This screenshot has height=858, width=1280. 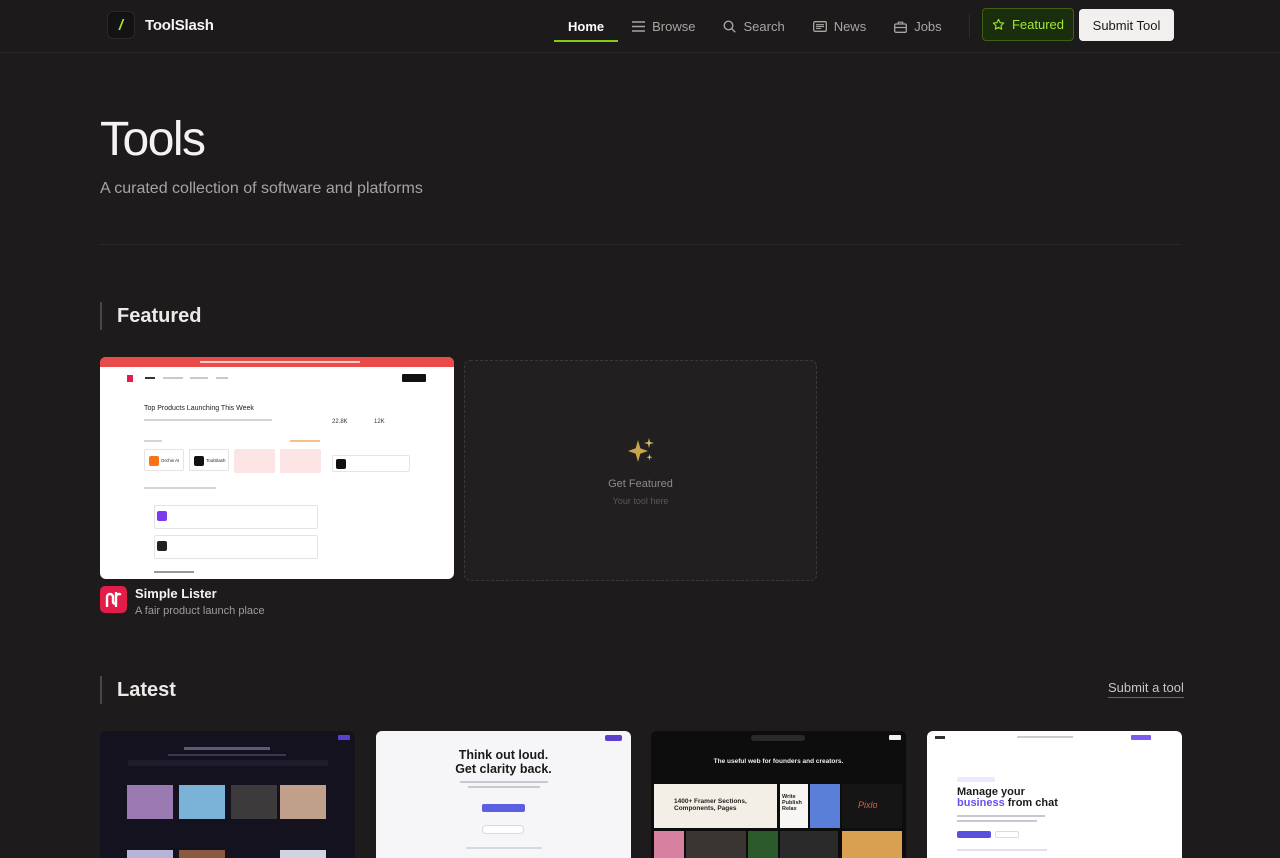 I want to click on preview-item-box: ToolSlash, so click(x=209, y=460).